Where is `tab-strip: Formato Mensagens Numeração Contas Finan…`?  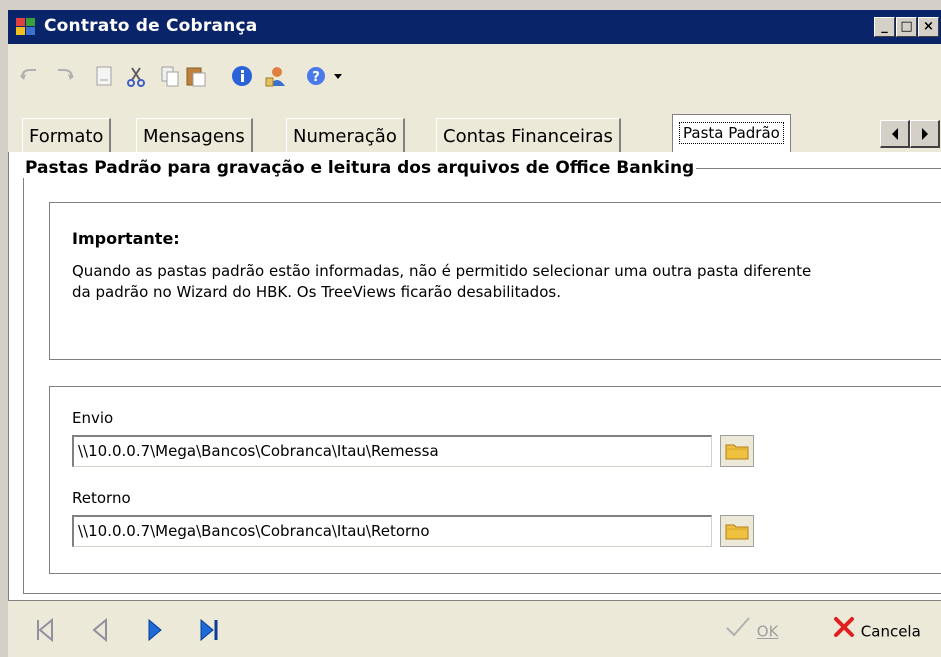 tab-strip: Formato Mensagens Numeração Contas Finan… is located at coordinates (474, 133).